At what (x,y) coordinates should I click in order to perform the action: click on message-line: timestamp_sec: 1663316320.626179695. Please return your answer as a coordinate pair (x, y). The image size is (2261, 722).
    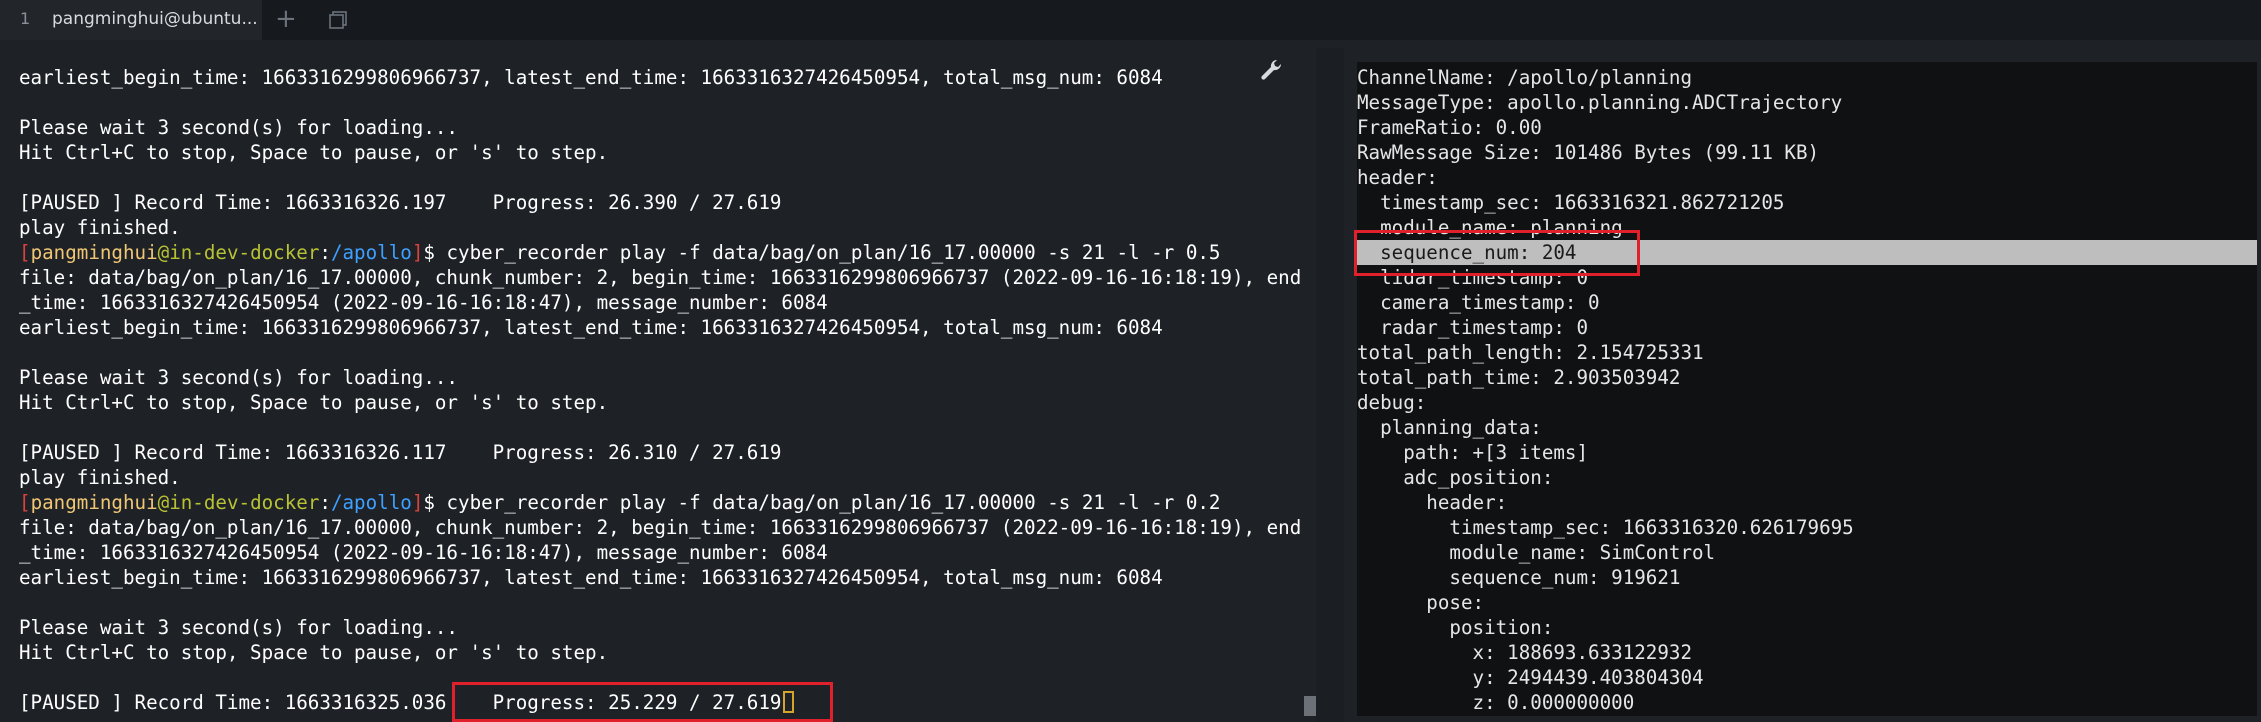
    Looking at the image, I should click on (1605, 527).